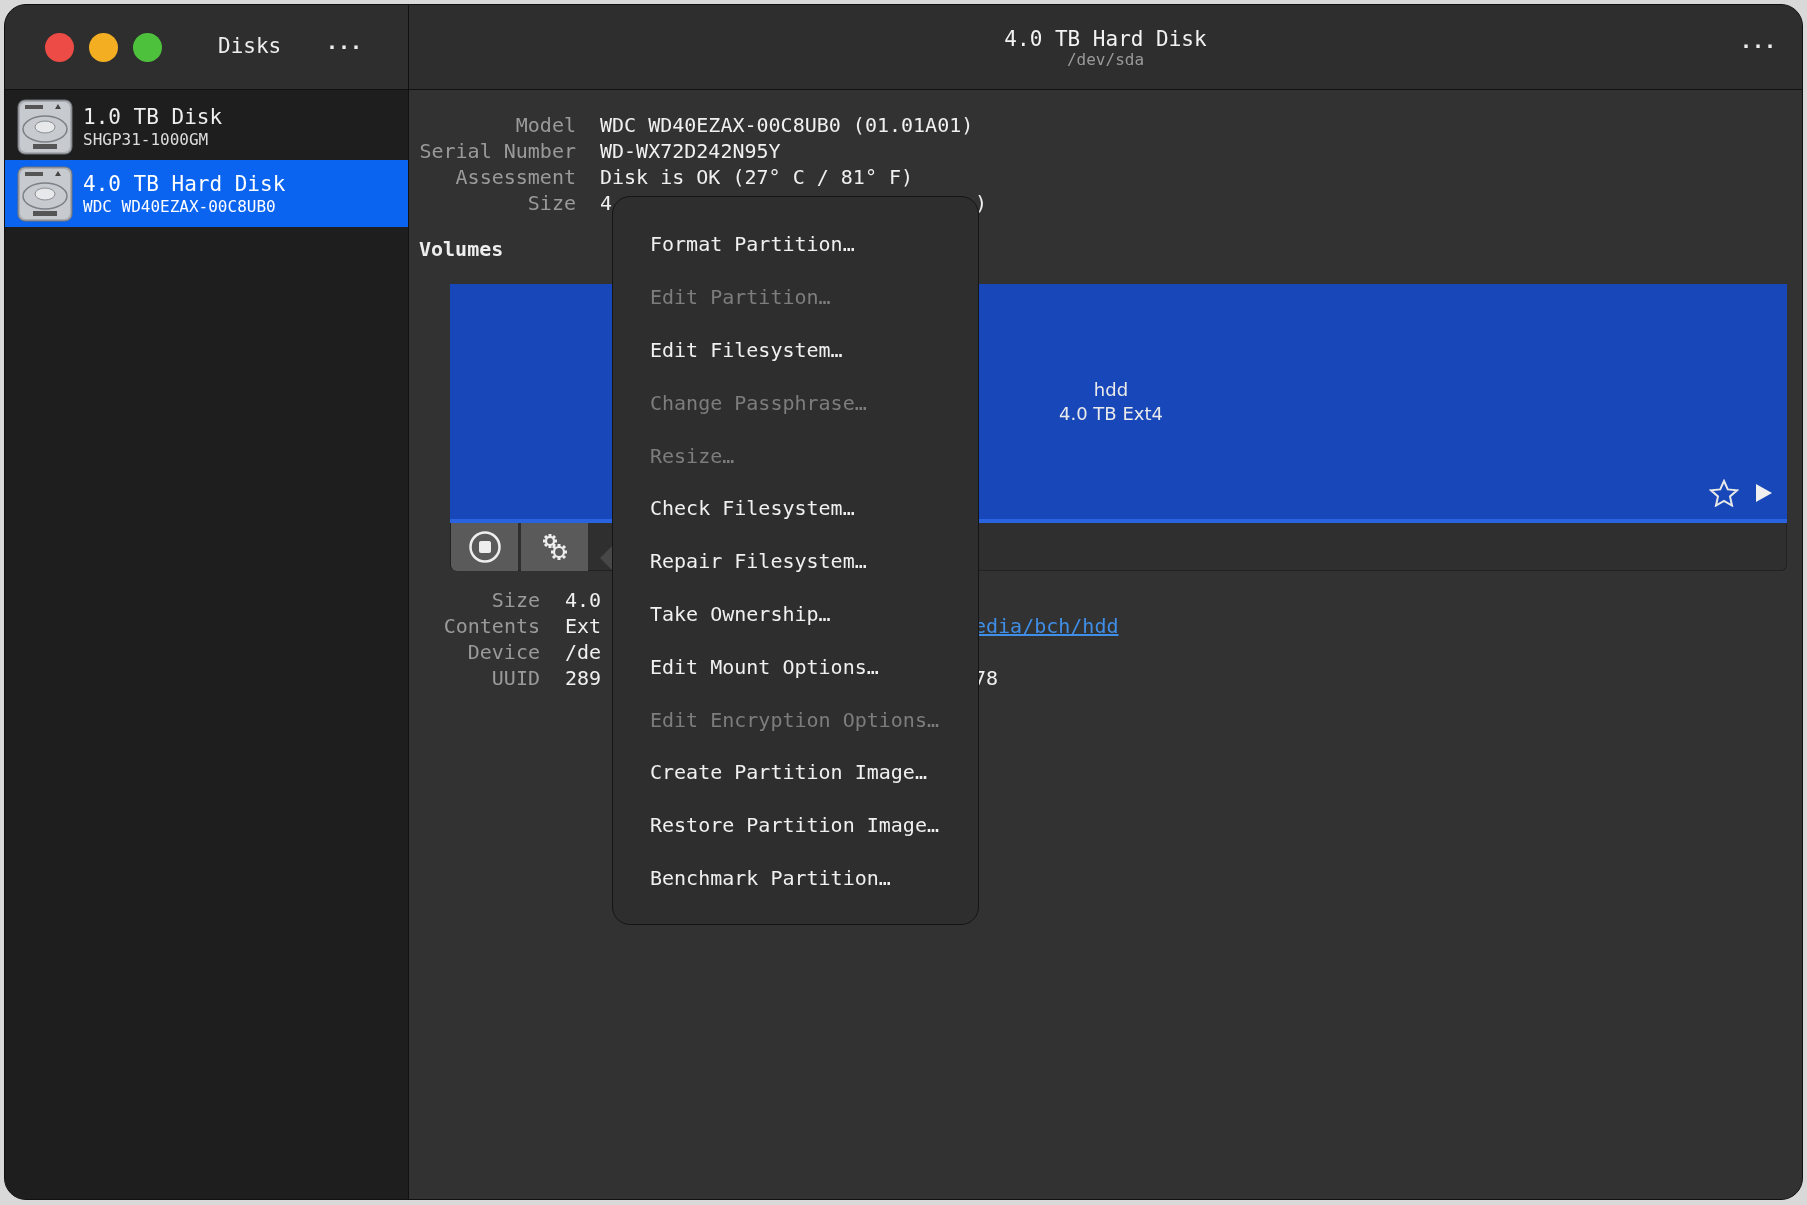  What do you see at coordinates (583, 600) in the screenshot?
I see `field-value: 4.0` at bounding box center [583, 600].